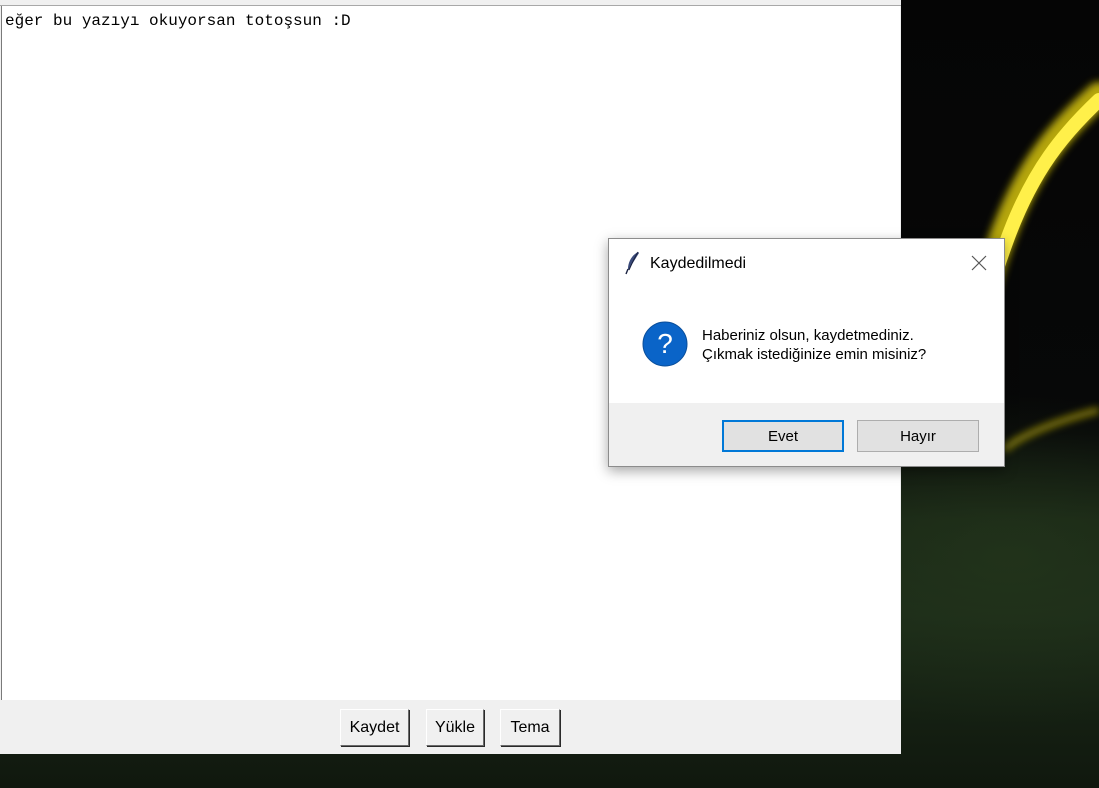 The height and width of the screenshot is (788, 1099). Describe the element at coordinates (633, 263) in the screenshot. I see `feather-icon` at that location.